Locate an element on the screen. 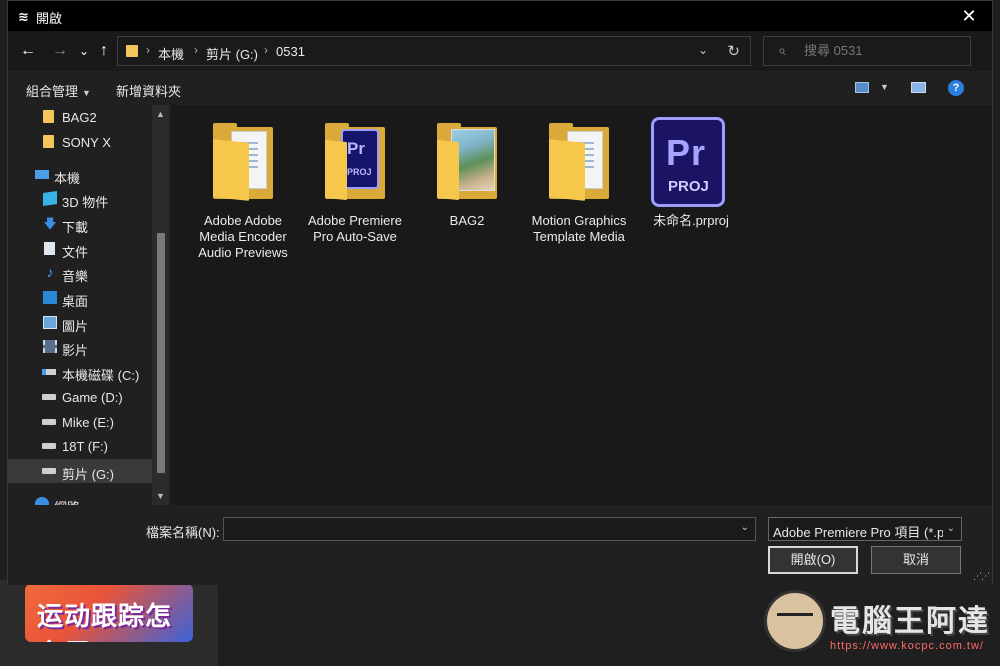 The width and height of the screenshot is (1000, 666). watermark-text: 電腦王阿達 is located at coordinates (910, 621).